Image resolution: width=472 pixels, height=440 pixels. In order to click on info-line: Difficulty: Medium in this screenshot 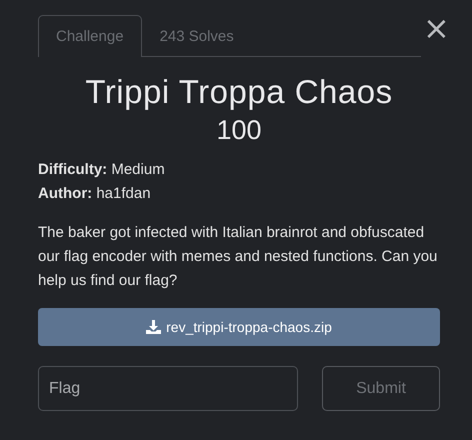, I will do `click(102, 170)`.